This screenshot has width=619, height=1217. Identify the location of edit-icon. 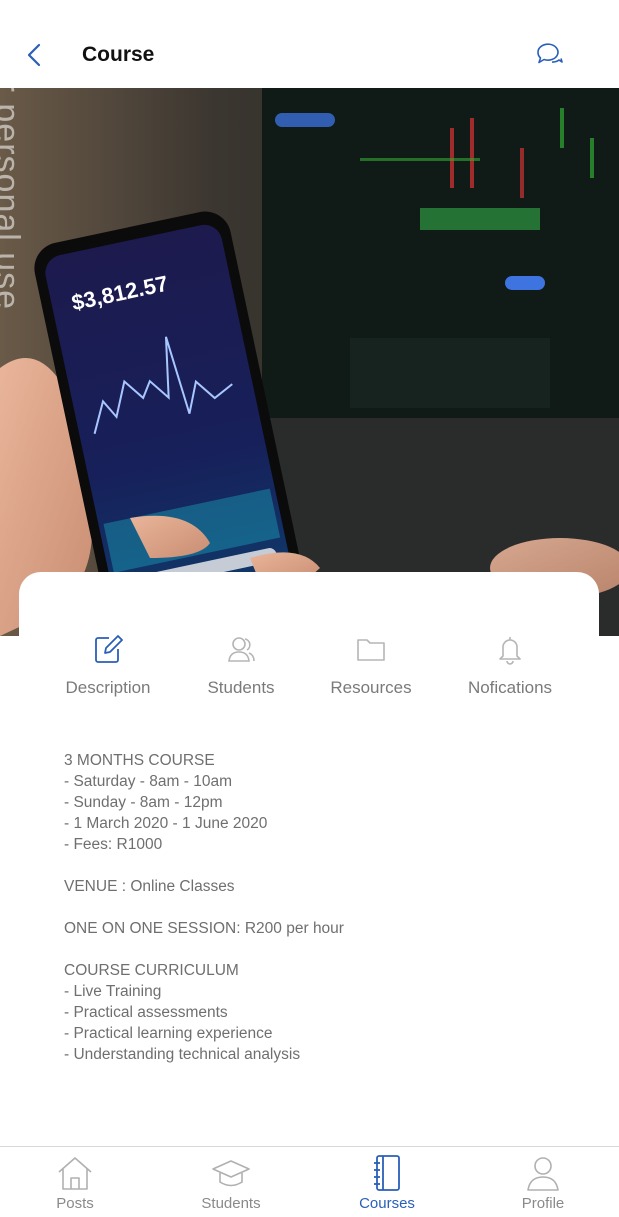
(109, 649).